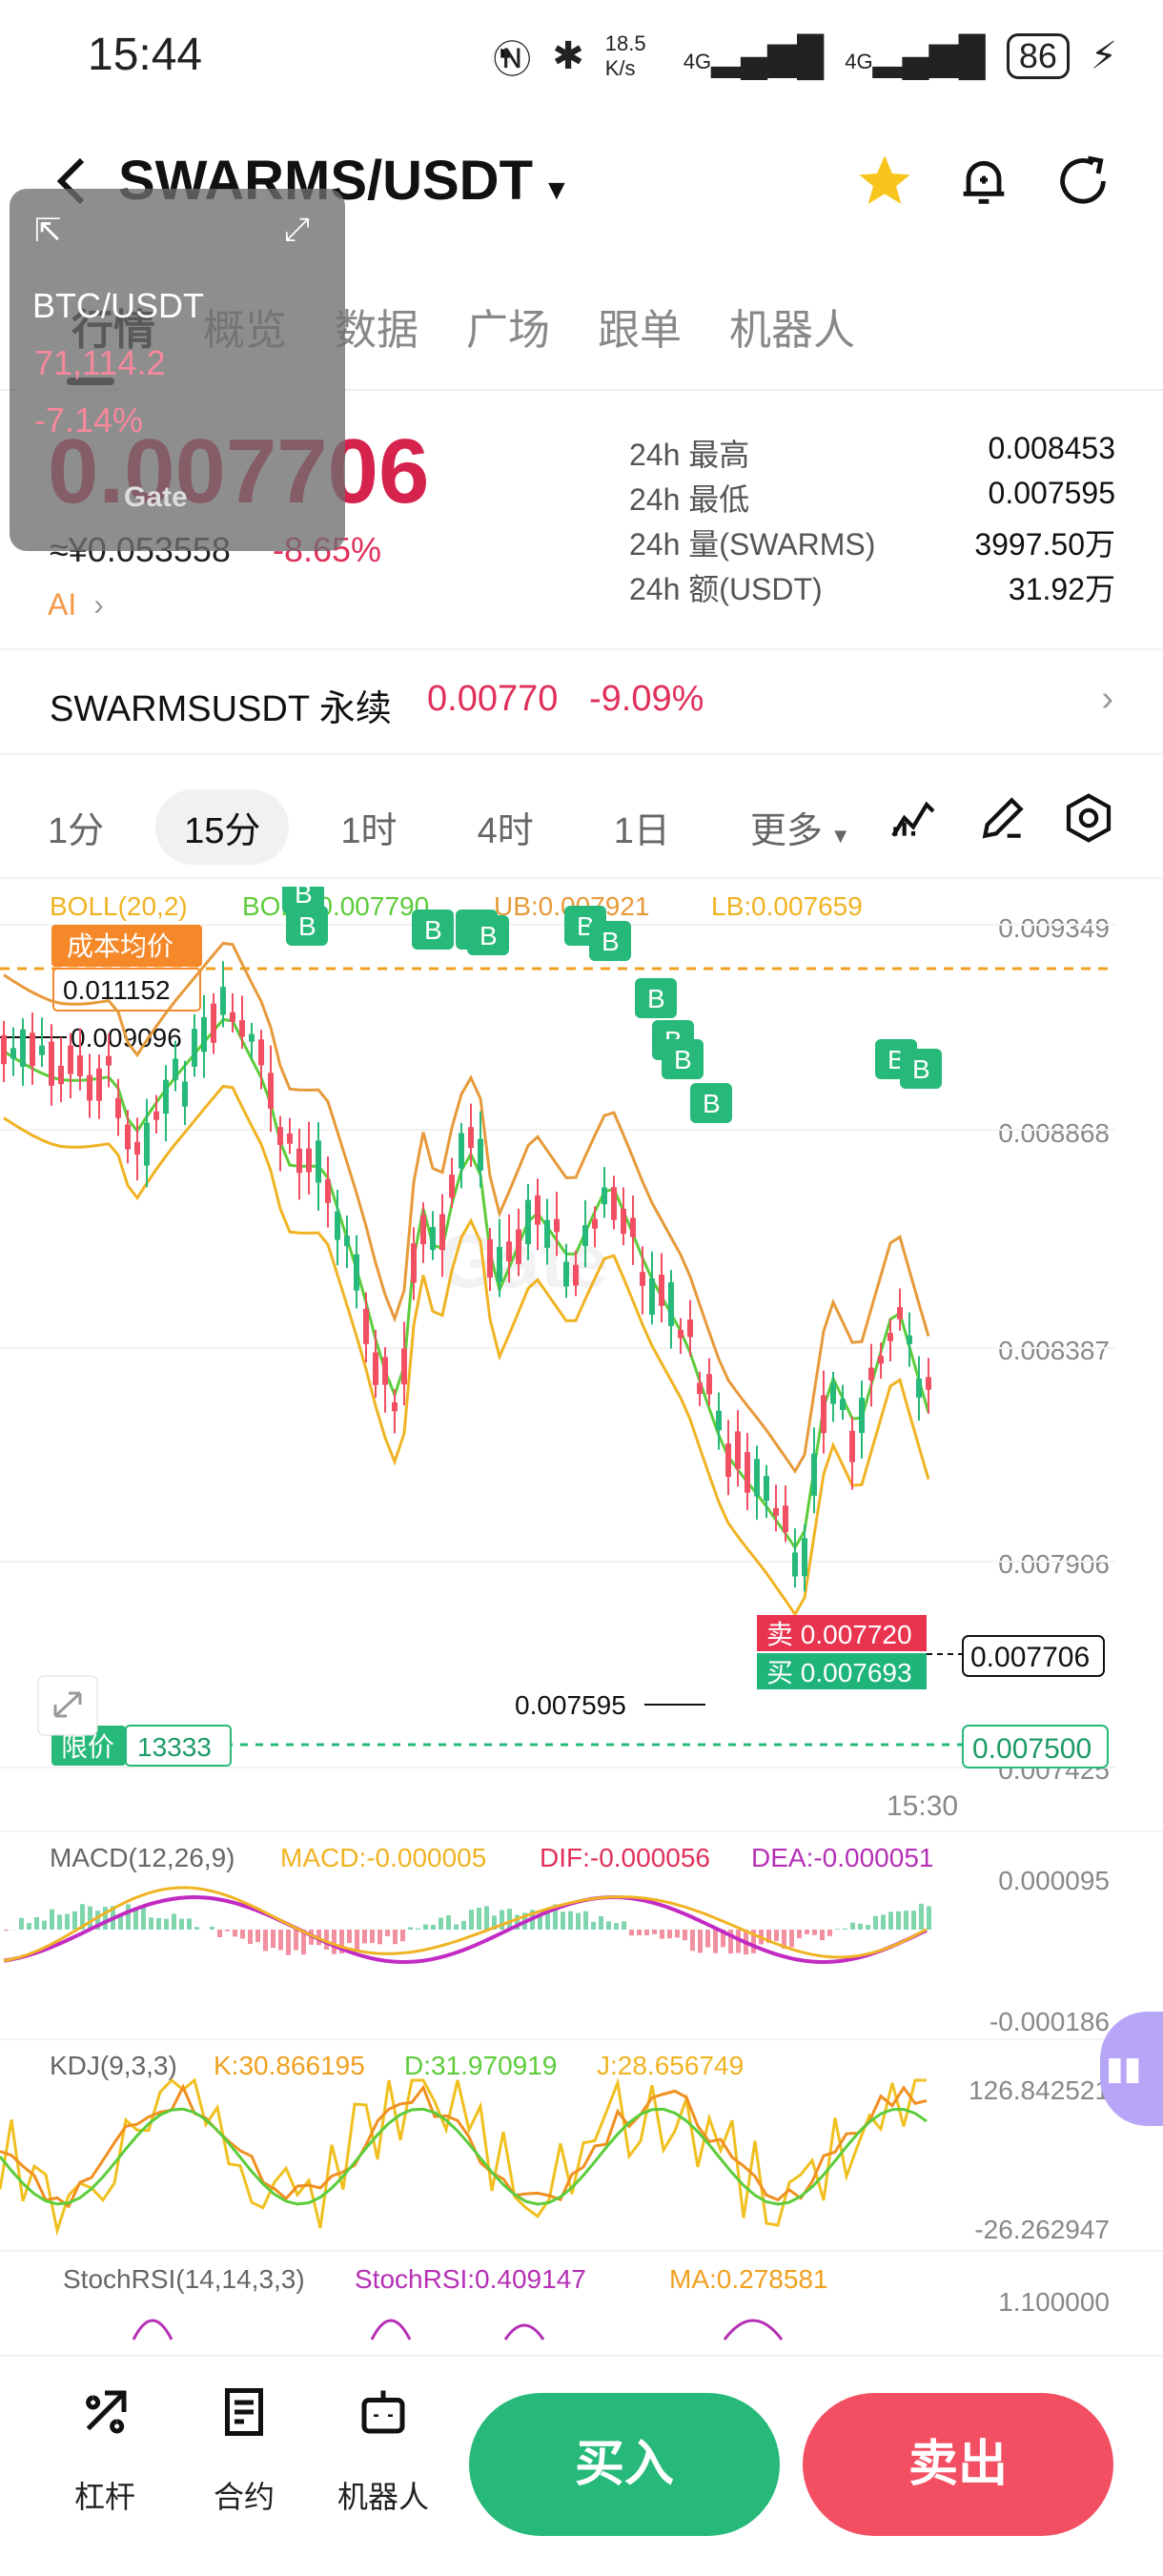 The height and width of the screenshot is (2576, 1163). What do you see at coordinates (244, 2412) in the screenshot?
I see `contract-icon` at bounding box center [244, 2412].